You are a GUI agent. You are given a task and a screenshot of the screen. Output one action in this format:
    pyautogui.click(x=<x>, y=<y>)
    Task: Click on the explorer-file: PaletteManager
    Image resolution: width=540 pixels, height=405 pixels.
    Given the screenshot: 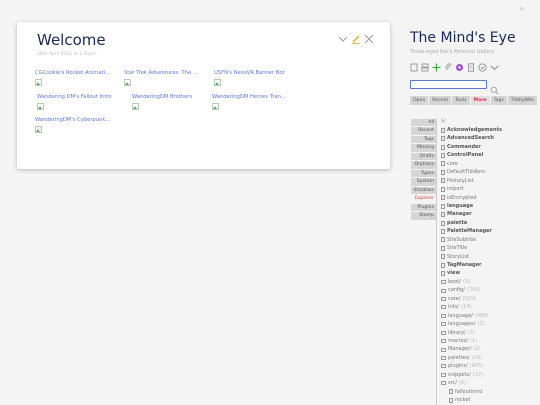 What is the action you would take?
    pyautogui.click(x=490, y=231)
    